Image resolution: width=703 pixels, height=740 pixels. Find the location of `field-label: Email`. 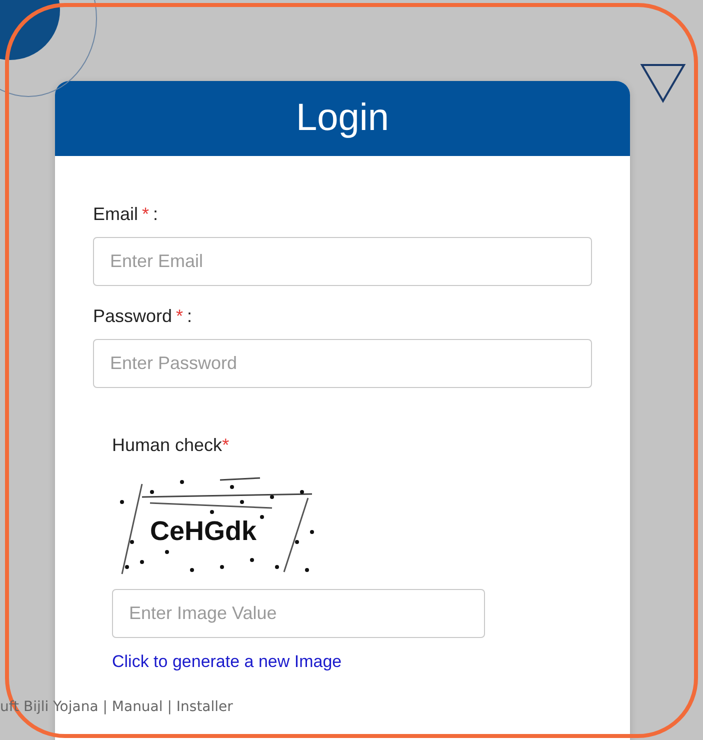

field-label: Email is located at coordinates (115, 214).